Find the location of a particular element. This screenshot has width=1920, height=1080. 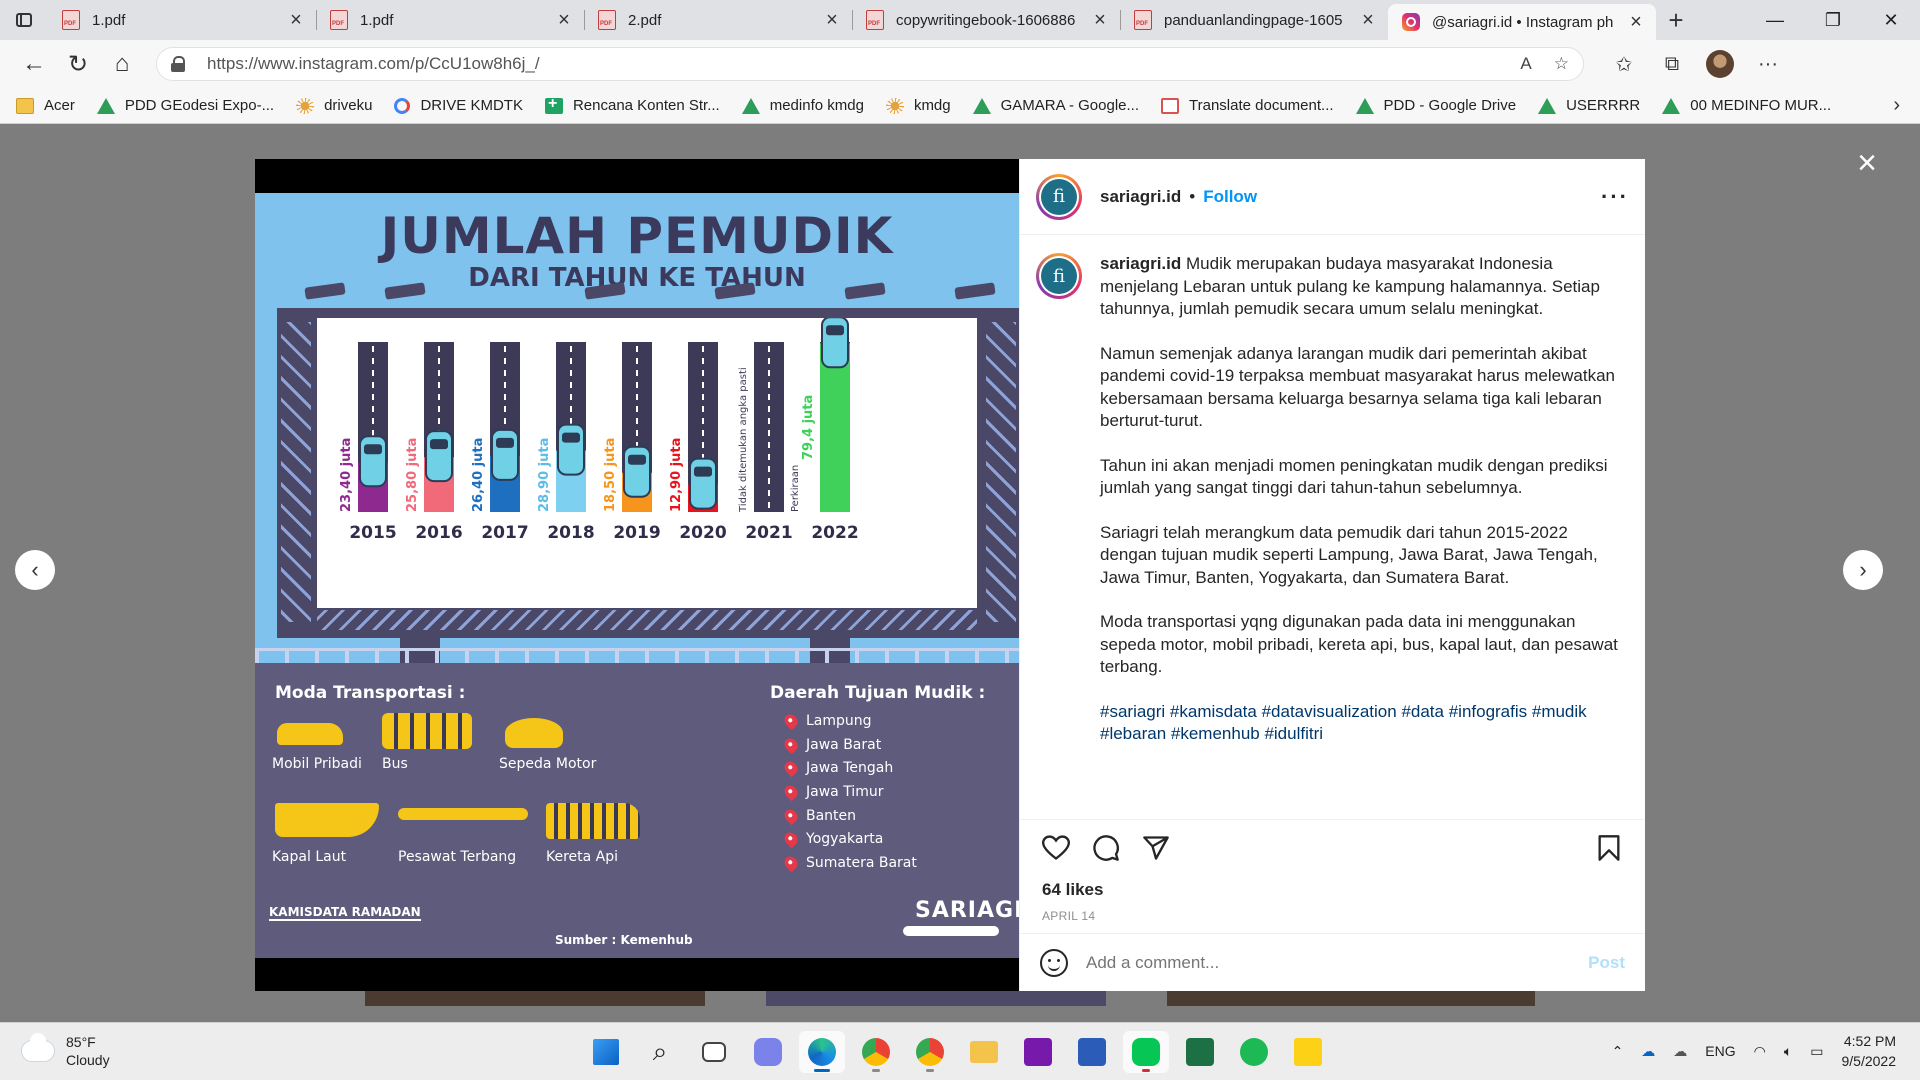

excel-app is located at coordinates (1200, 1052).